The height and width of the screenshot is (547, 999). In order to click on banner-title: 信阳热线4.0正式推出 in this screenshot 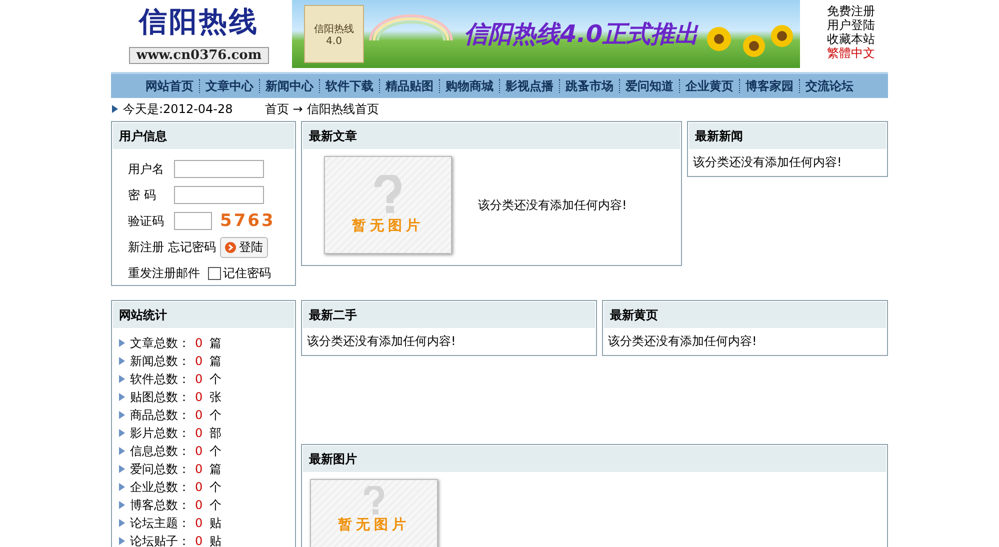, I will do `click(581, 34)`.